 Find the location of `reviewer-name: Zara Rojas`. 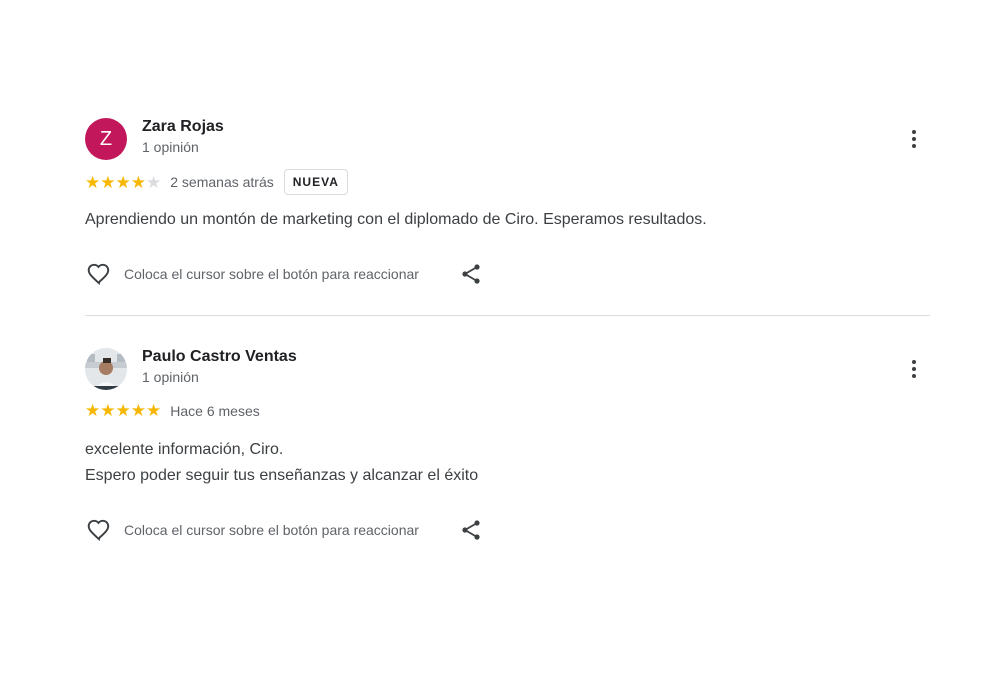

reviewer-name: Zara Rojas is located at coordinates (183, 127).